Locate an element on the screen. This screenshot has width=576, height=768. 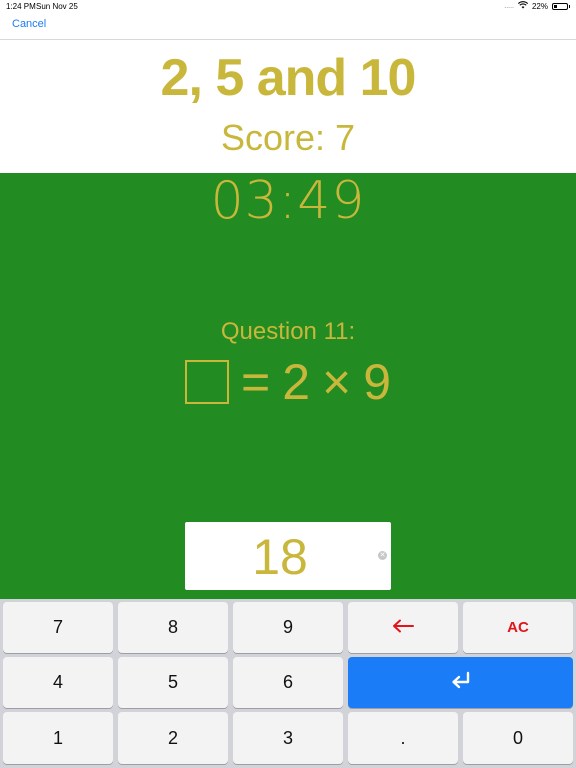
backspace-key is located at coordinates (403, 627).